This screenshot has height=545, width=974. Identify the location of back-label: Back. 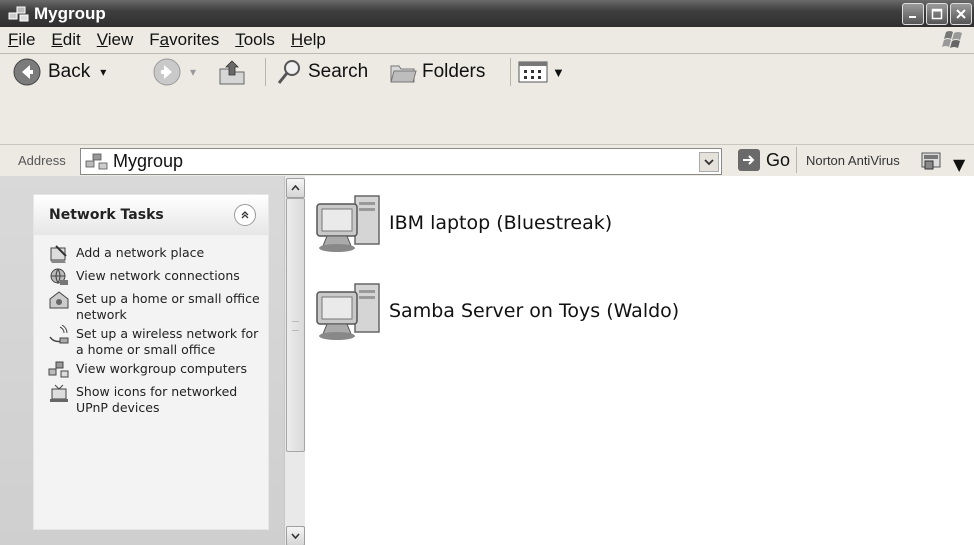
(69, 71).